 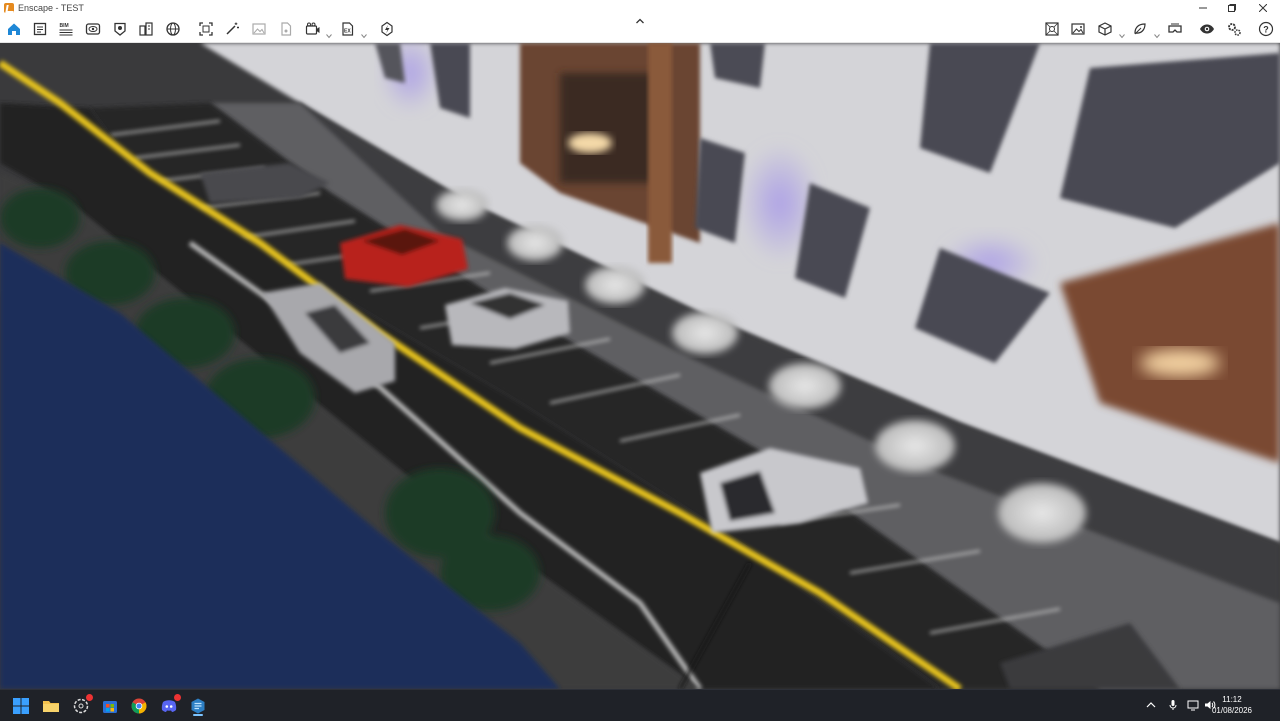 What do you see at coordinates (1232, 8) in the screenshot?
I see `maximize-icon` at bounding box center [1232, 8].